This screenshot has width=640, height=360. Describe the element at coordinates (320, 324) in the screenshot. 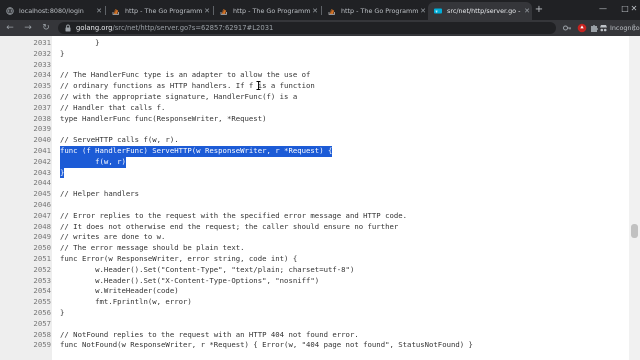

I see `code-line: 2057` at that location.